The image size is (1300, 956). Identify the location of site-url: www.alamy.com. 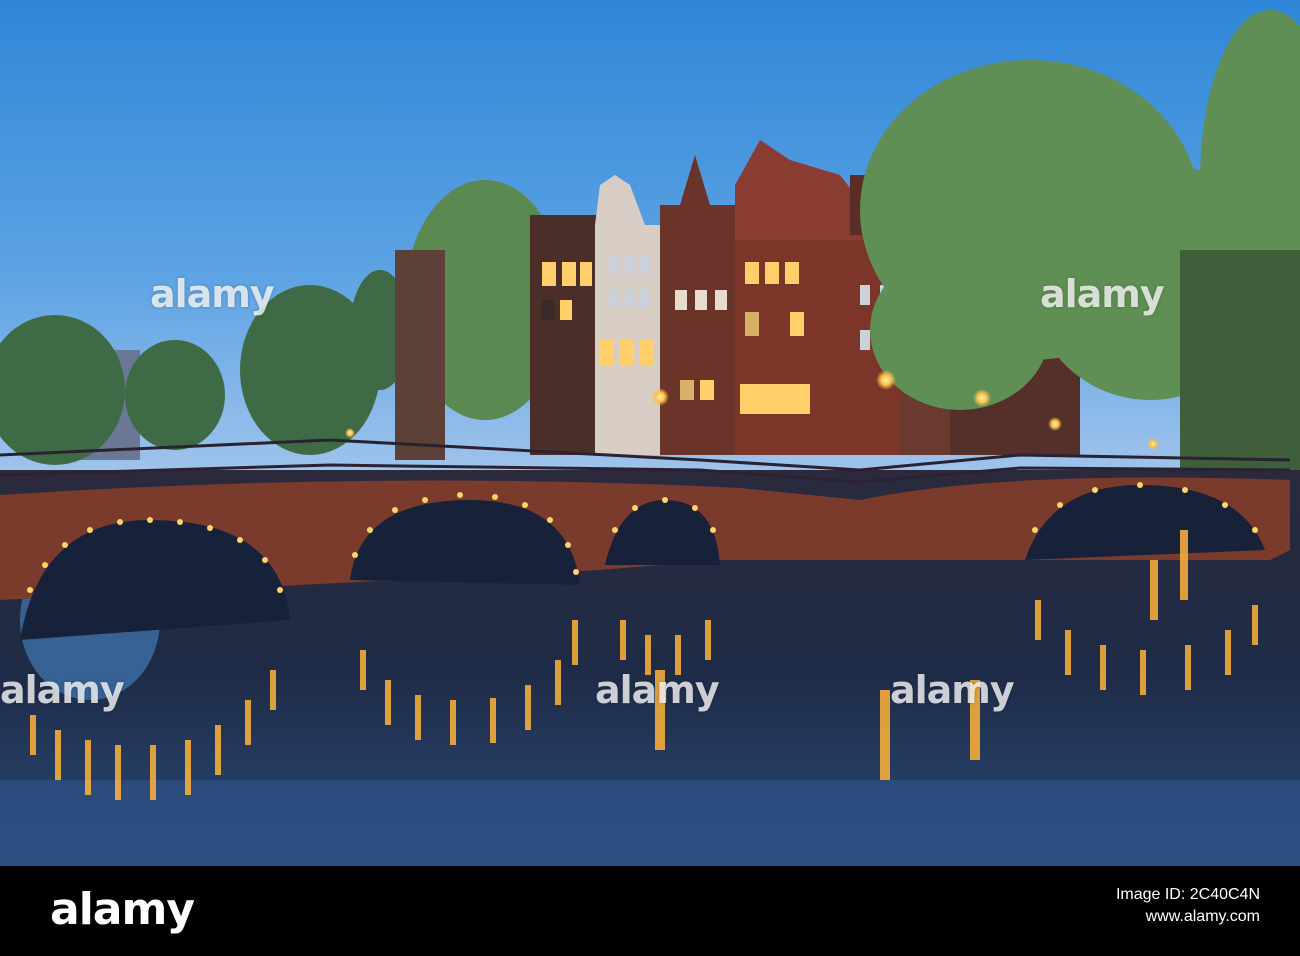
(1202, 916).